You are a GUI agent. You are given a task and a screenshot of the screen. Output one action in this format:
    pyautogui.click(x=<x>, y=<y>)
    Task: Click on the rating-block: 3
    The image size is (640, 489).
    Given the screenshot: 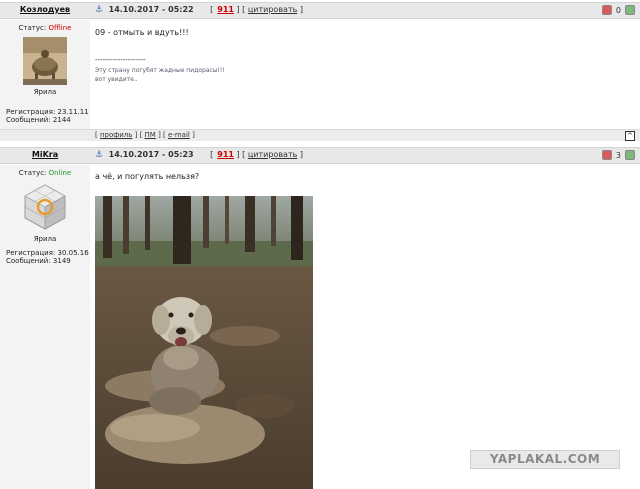 What is the action you would take?
    pyautogui.click(x=618, y=155)
    